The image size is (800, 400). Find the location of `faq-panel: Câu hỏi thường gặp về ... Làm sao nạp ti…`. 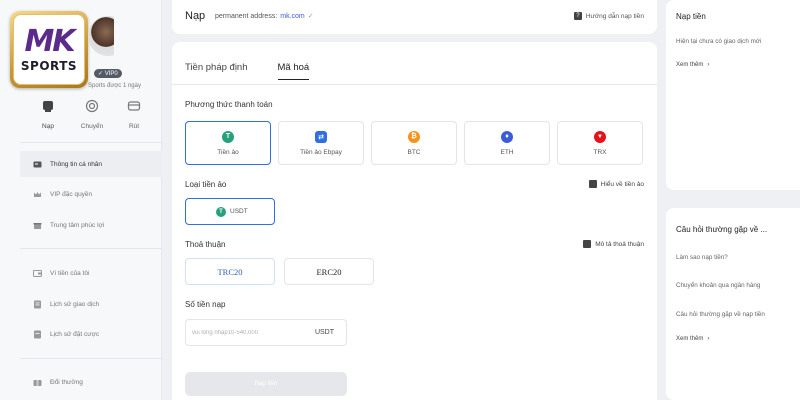

faq-panel: Câu hỏi thường gặp về ... Làm sao nạp ti… is located at coordinates (733, 304).